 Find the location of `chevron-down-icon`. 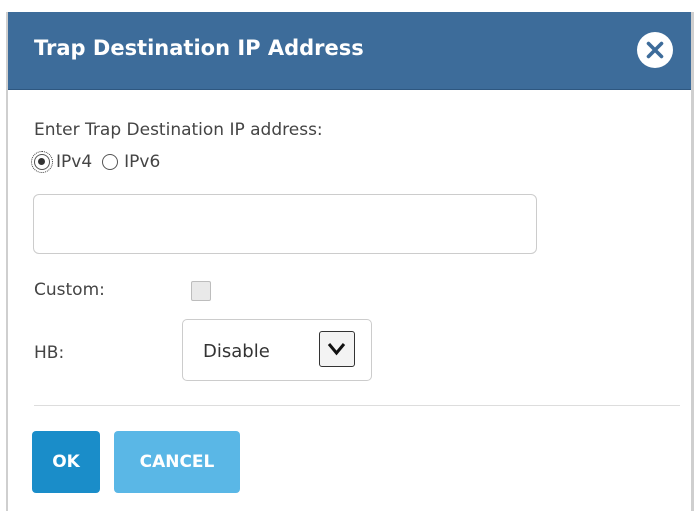

chevron-down-icon is located at coordinates (336, 349).